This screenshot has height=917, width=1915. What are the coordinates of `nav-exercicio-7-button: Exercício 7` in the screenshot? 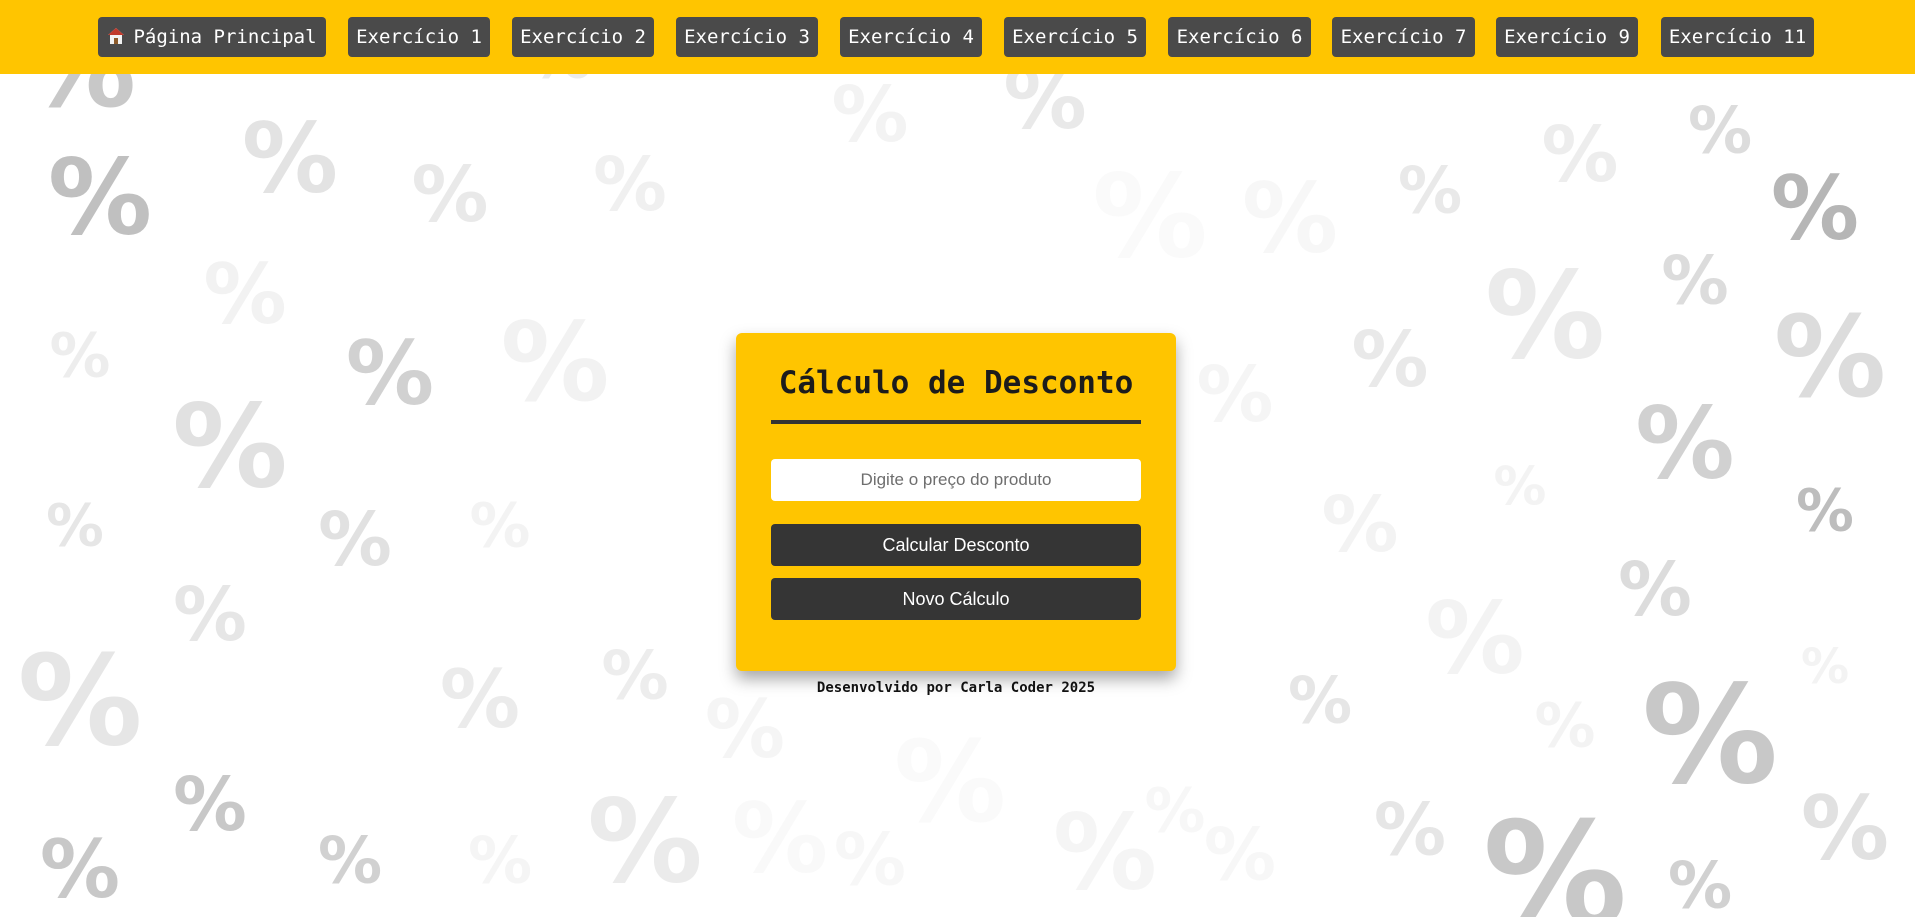 It's located at (1403, 37).